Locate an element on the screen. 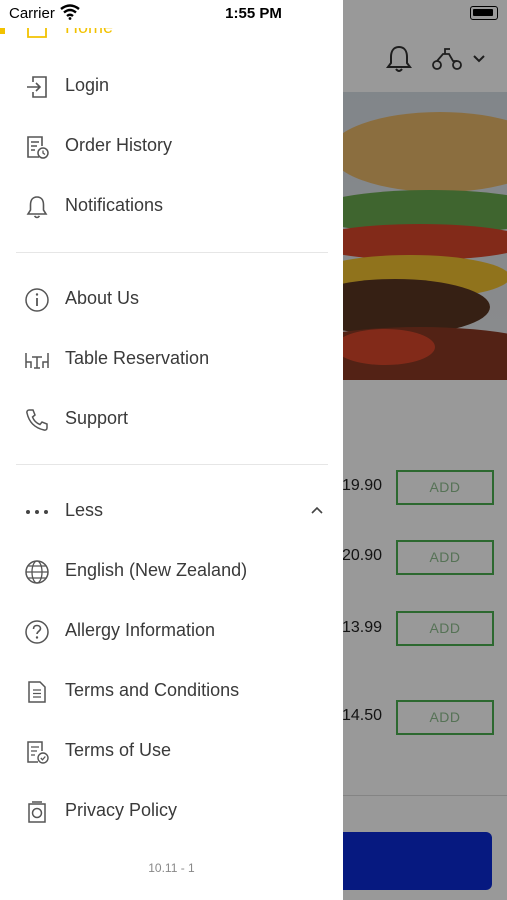 This screenshot has width=507, height=900. drawer-item-label: Less is located at coordinates (84, 510).